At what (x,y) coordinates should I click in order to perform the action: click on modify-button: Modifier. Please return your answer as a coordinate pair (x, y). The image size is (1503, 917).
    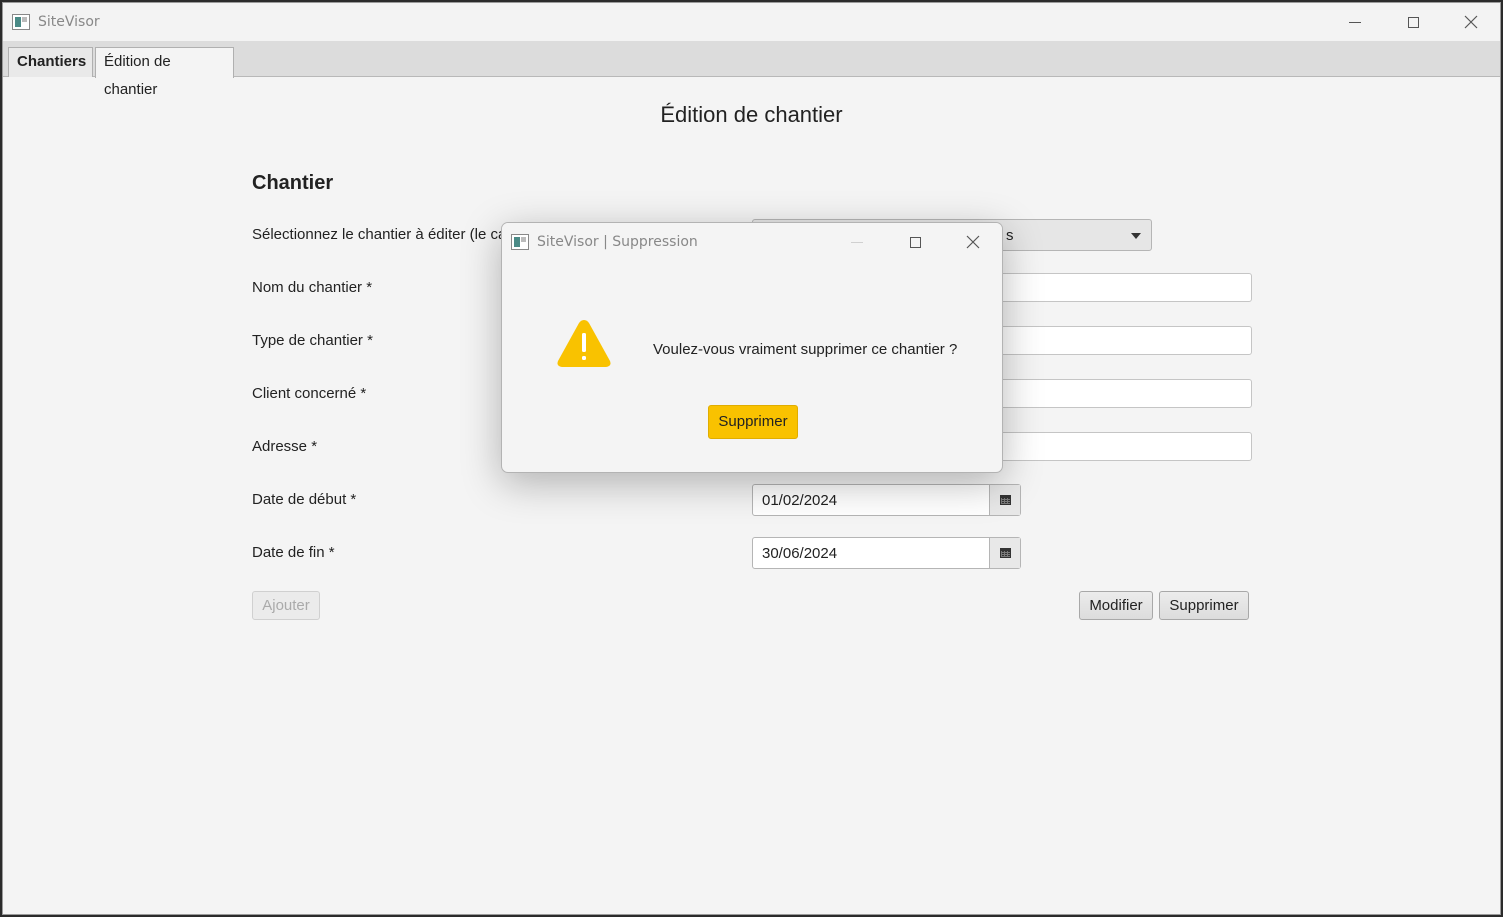
    Looking at the image, I should click on (1116, 605).